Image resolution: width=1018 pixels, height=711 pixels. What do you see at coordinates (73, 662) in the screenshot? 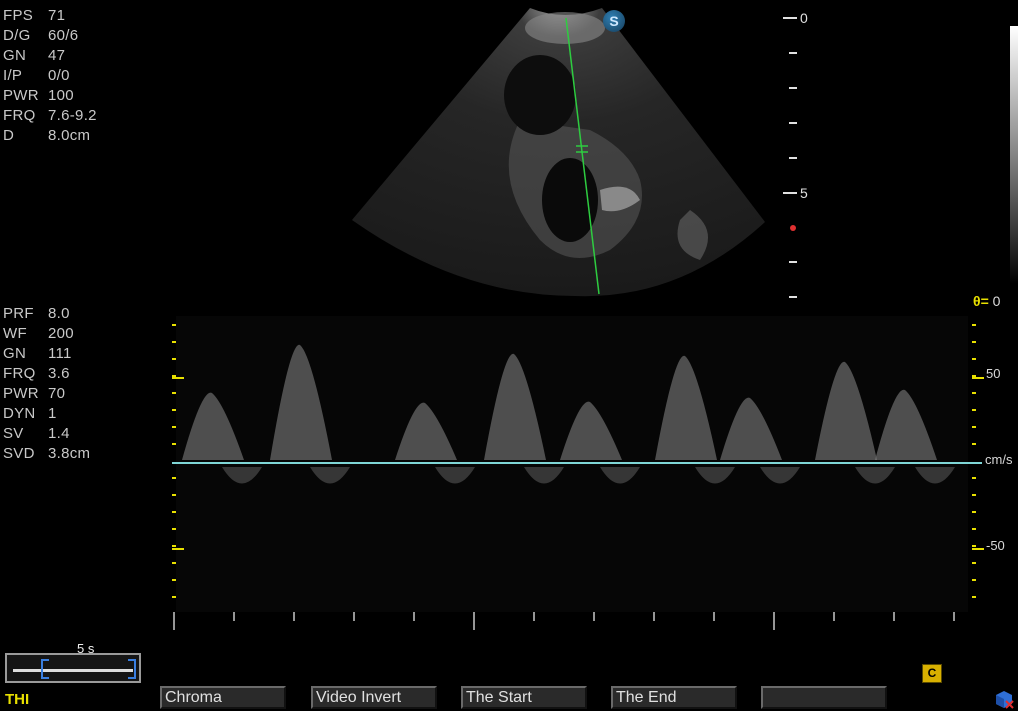
I see `sweep-speed-indicator: 5 s` at bounding box center [73, 662].